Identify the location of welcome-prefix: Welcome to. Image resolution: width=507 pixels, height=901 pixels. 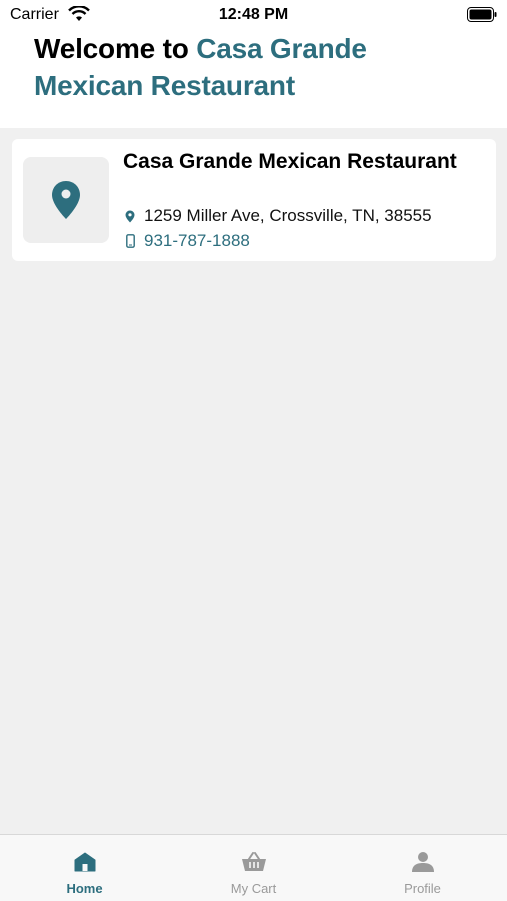
(115, 48).